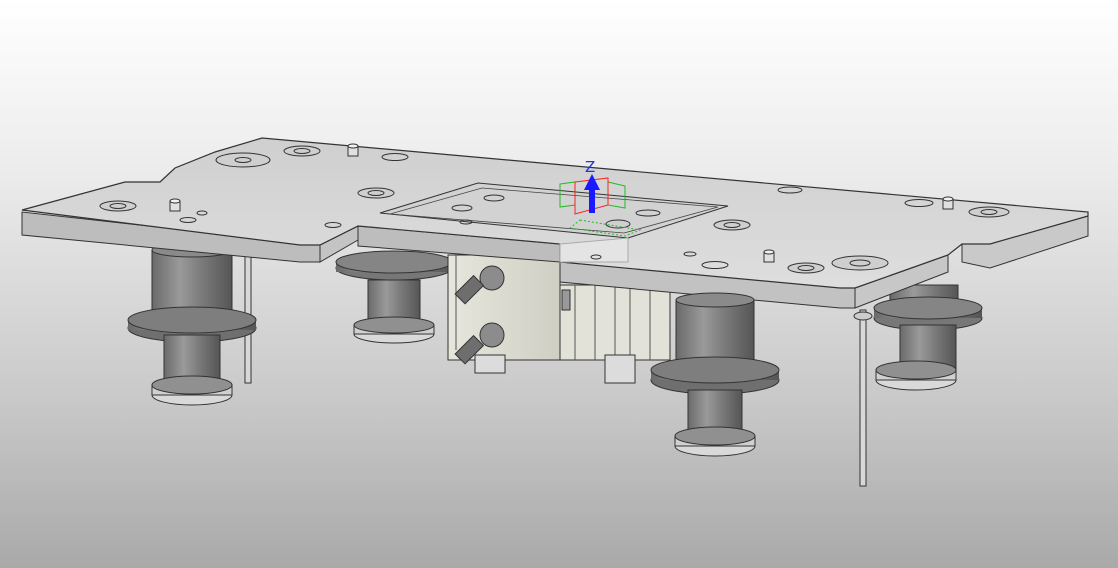 This screenshot has width=1118, height=568. I want to click on z-axis-arrow, so click(592, 200).